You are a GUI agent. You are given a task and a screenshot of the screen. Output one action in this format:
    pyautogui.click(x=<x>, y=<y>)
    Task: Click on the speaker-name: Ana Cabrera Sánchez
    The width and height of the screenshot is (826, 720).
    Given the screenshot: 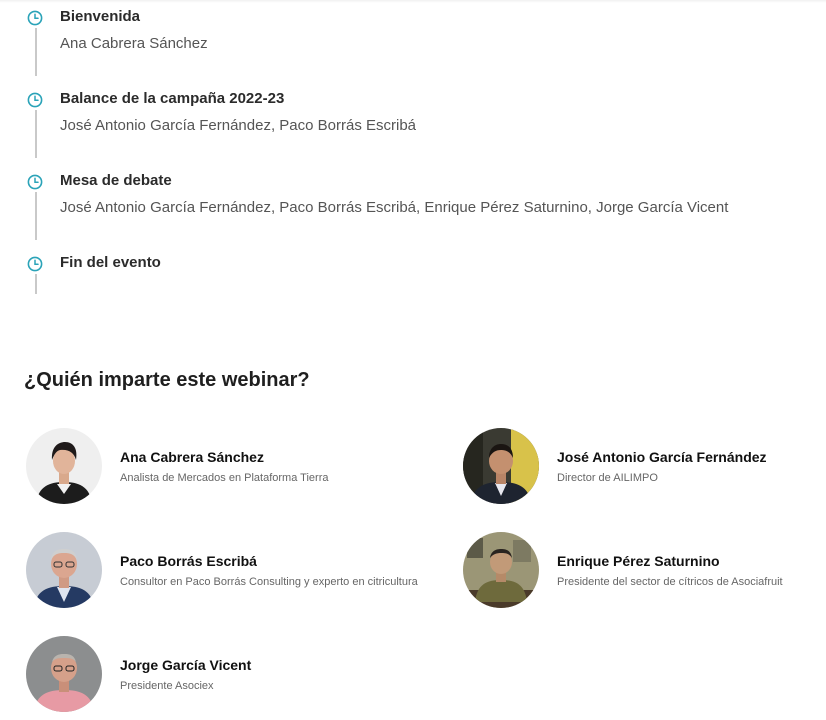 What is the action you would take?
    pyautogui.click(x=192, y=457)
    